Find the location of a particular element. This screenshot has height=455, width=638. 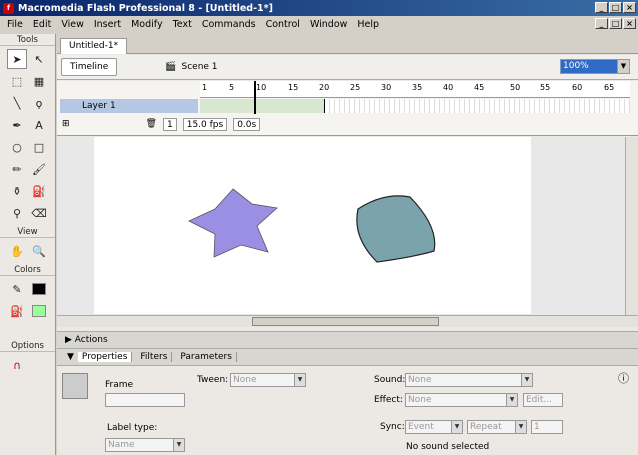

tween-label: Tween: is located at coordinates (213, 380).